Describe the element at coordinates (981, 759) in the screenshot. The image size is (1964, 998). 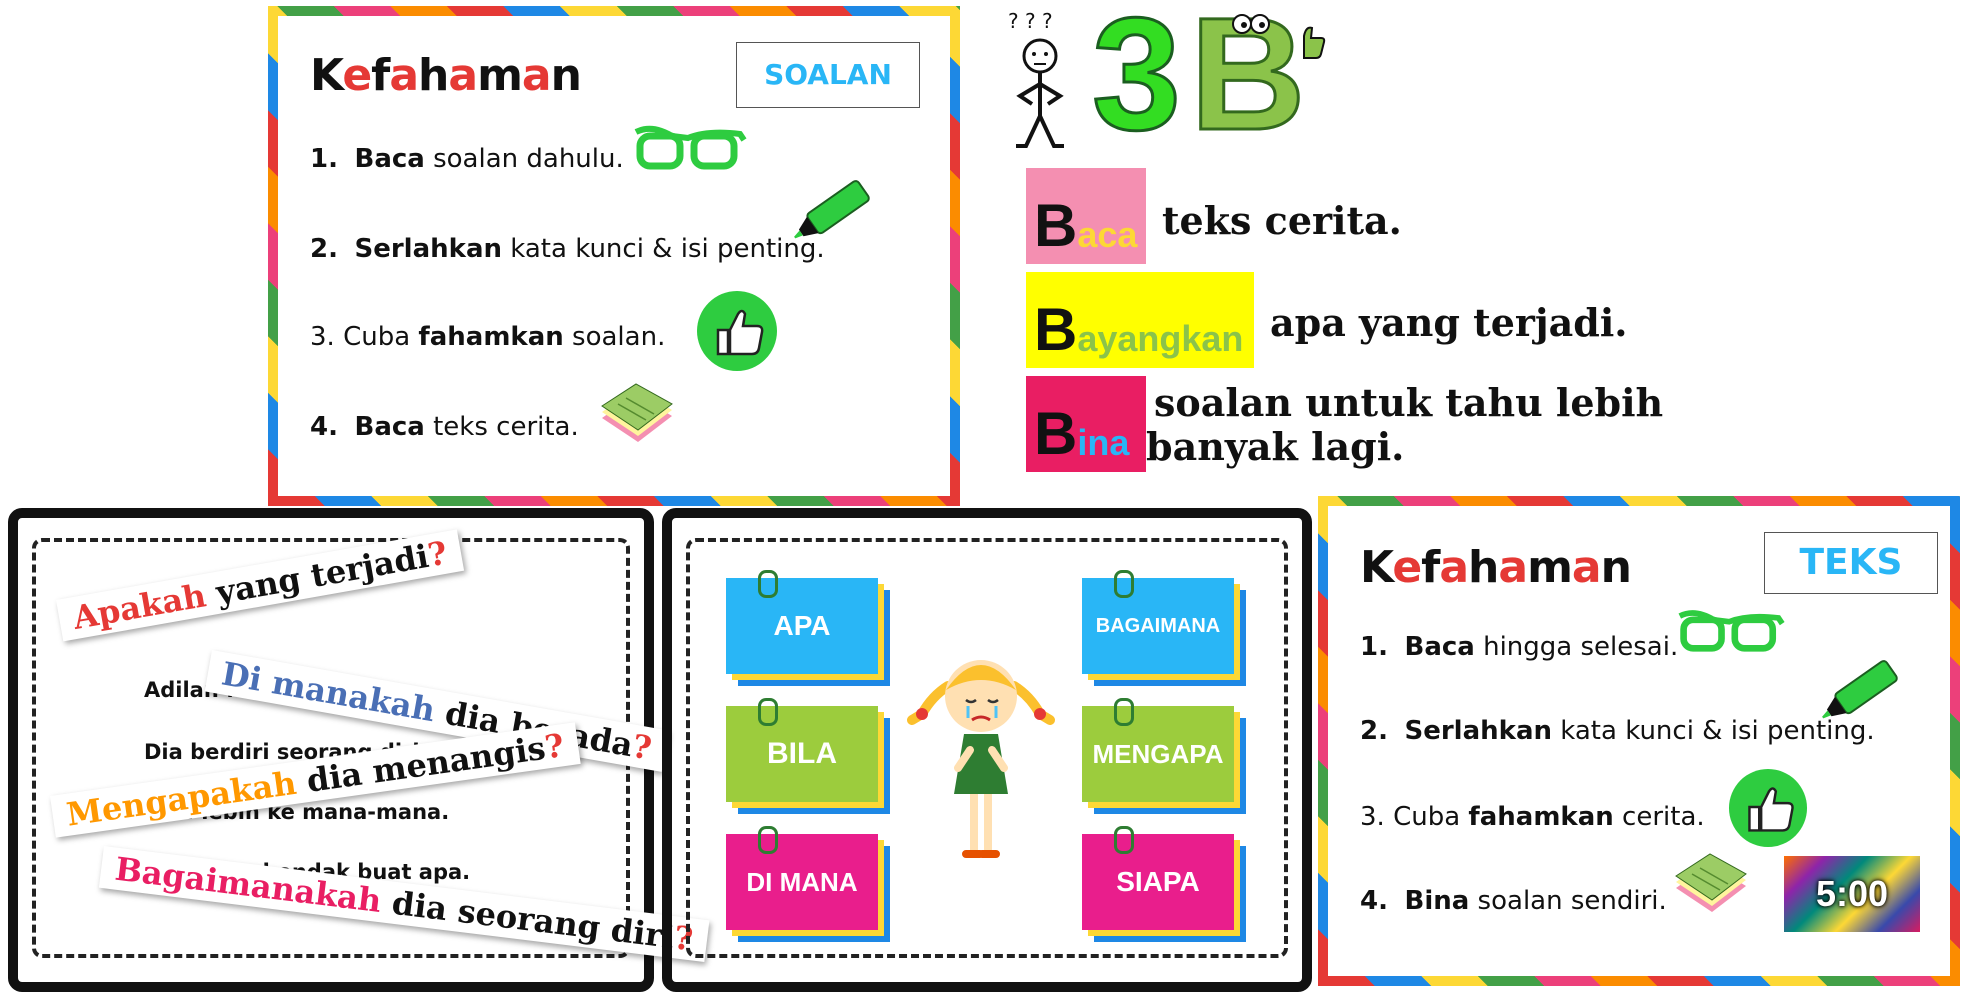
I see `crying-girl-icon` at that location.